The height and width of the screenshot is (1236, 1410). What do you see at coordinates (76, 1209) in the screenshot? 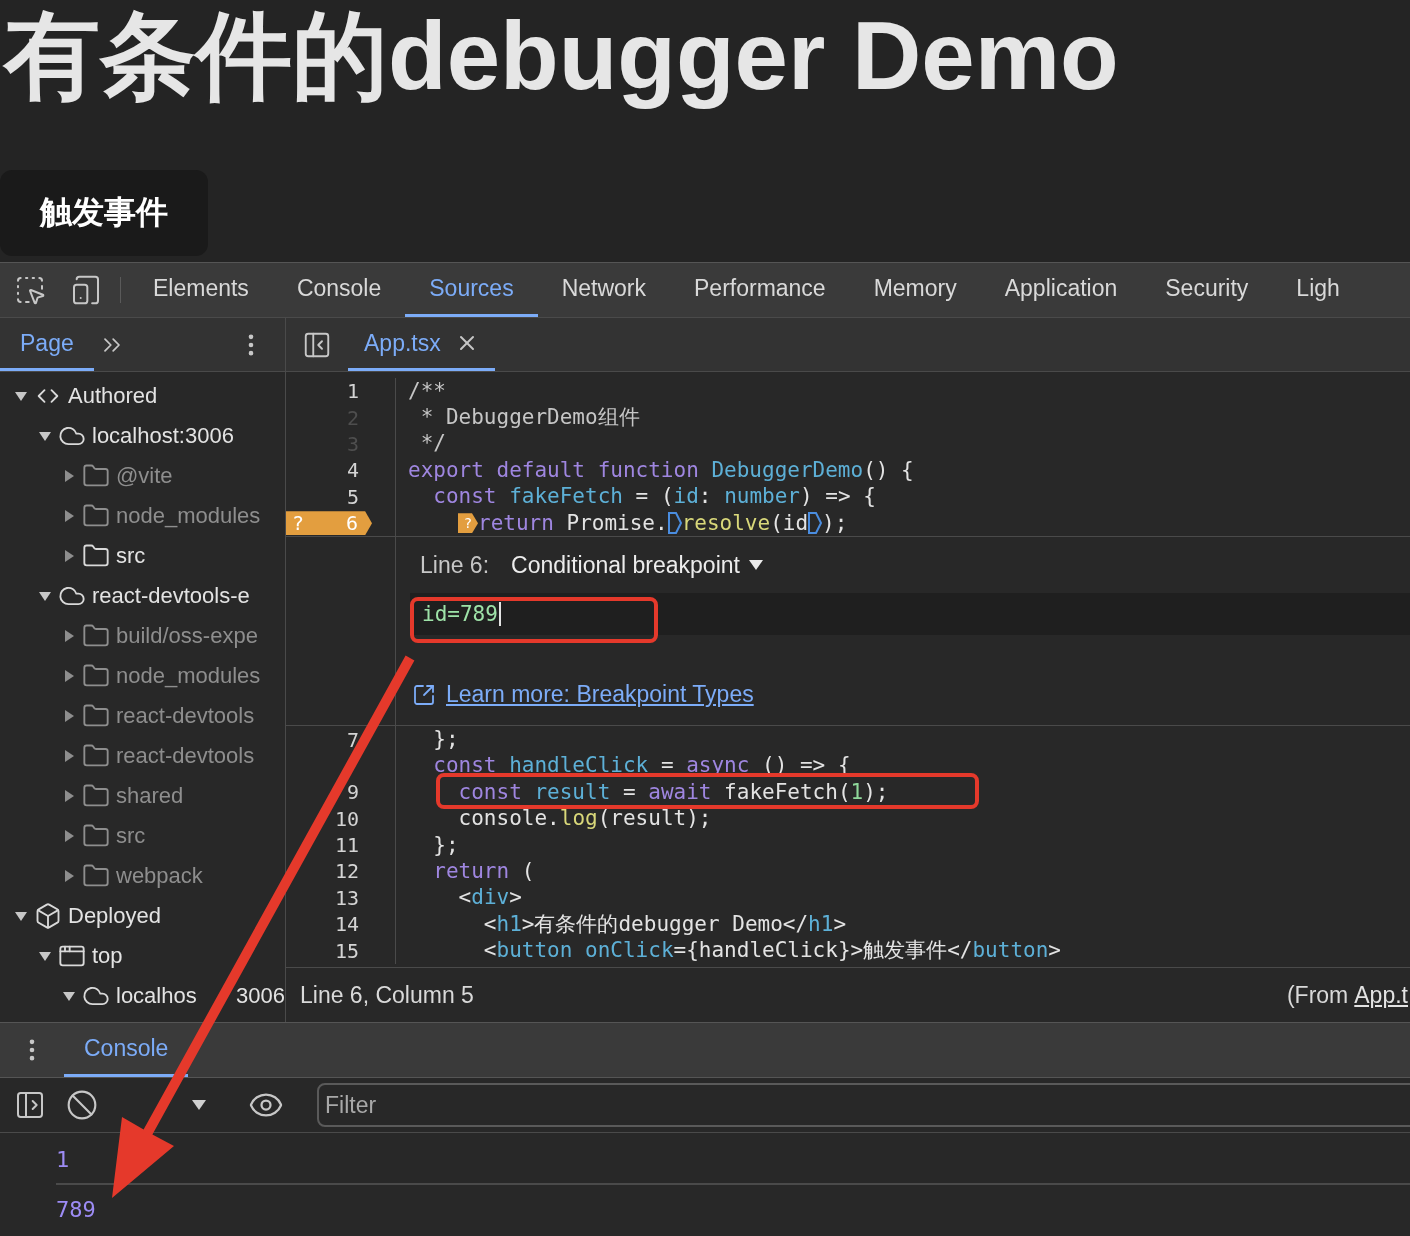
I see `console-message: 789` at bounding box center [76, 1209].